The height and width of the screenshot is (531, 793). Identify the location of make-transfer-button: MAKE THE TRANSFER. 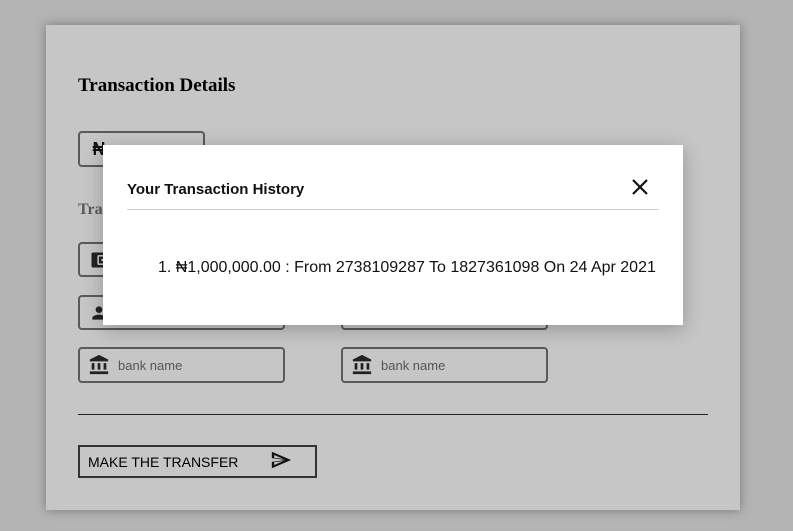
(197, 461).